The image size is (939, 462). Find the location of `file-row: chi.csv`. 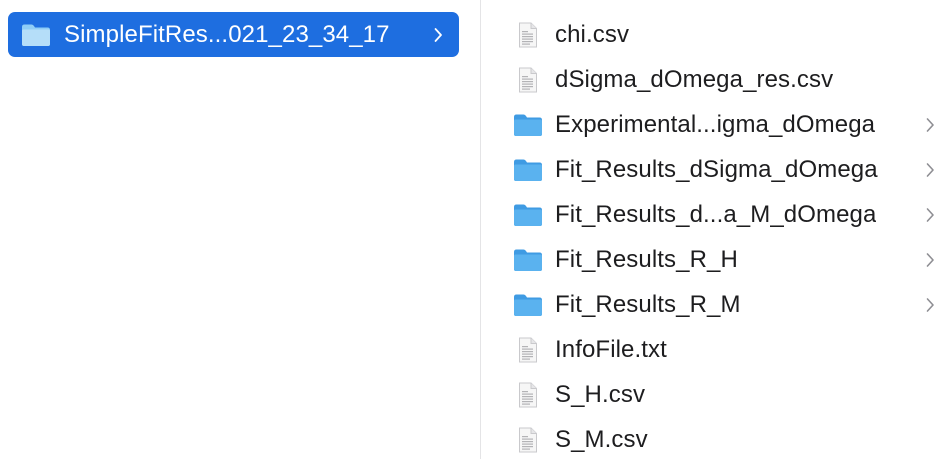

file-row: chi.csv is located at coordinates (714, 34).